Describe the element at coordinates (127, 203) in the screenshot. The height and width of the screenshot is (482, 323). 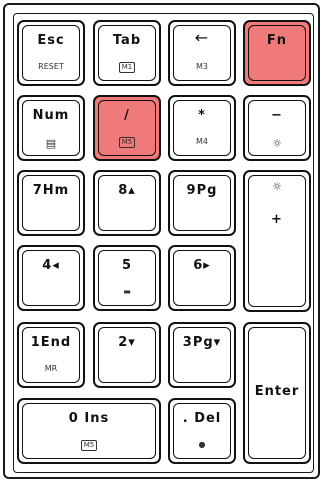
I see `eight-key: 8▴` at that location.